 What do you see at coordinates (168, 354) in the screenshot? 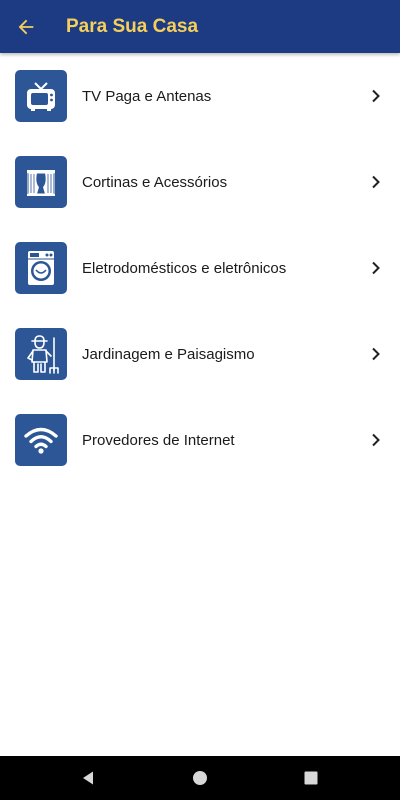
I see `list-item-label: Jardinagem e Paisagismo` at bounding box center [168, 354].